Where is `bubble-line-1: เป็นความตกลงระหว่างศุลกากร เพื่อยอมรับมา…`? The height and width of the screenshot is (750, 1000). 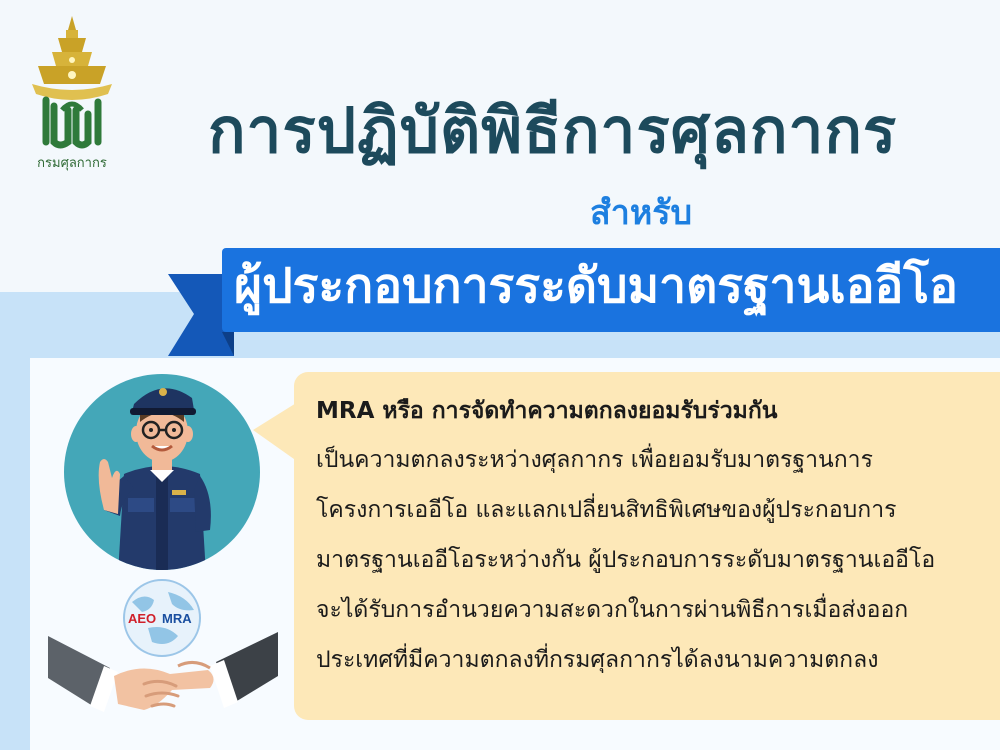
bubble-line-1: เป็นความตกลงระหว่างศุลกากร เพื่อยอมรับมา… is located at coordinates (594, 460).